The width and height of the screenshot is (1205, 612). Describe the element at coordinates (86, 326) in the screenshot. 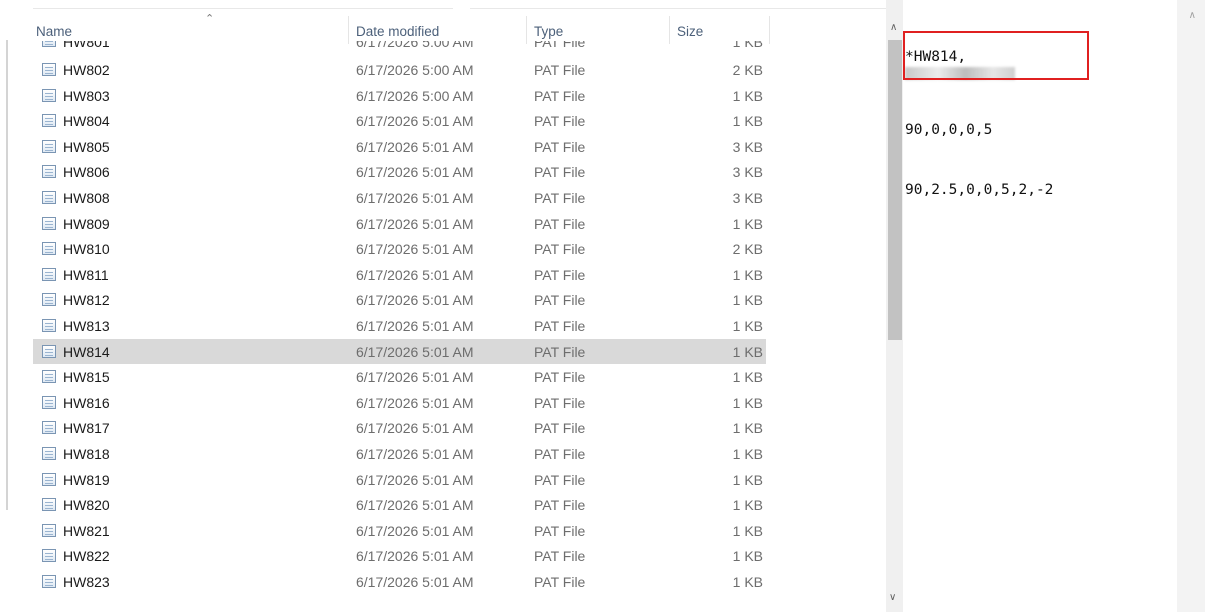

I see `file-name: HW813` at that location.